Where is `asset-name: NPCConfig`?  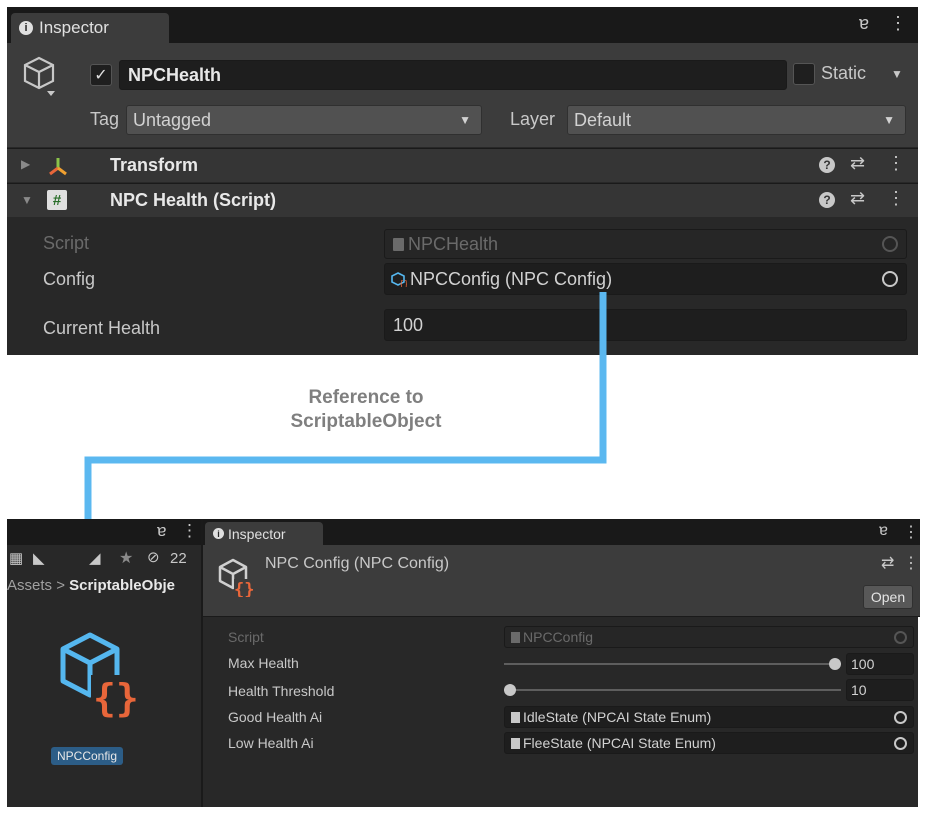 asset-name: NPCConfig is located at coordinates (87, 756).